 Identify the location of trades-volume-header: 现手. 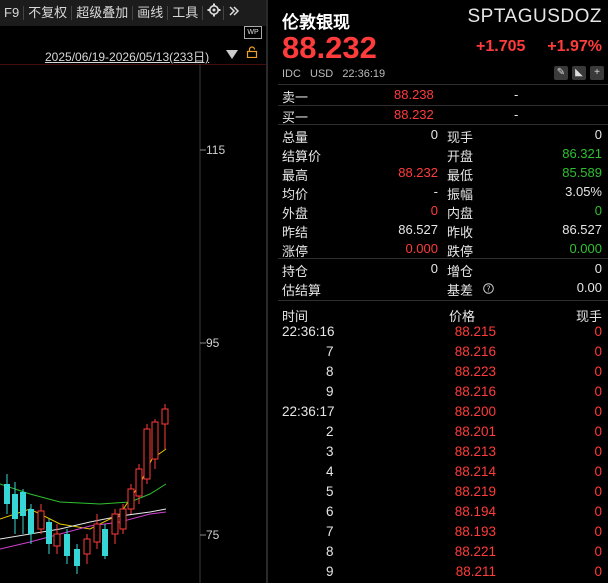
(588, 316).